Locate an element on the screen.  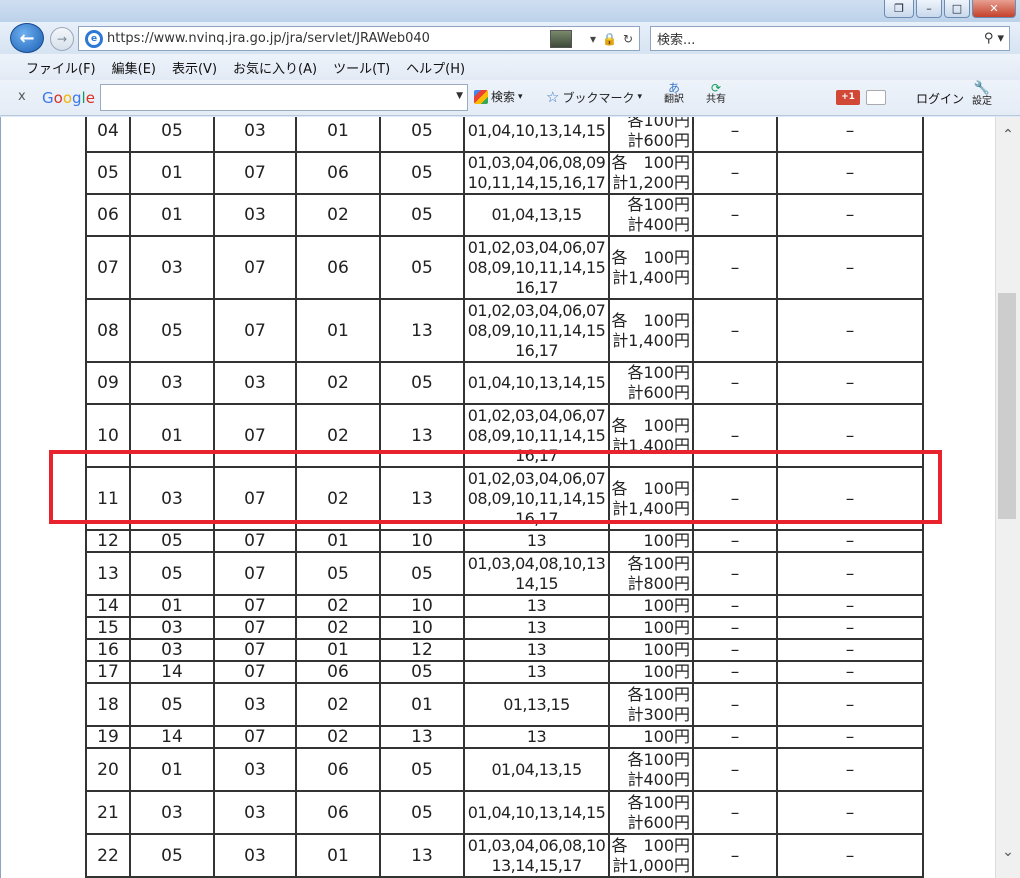
amount-cell: 各 100円 計1,400円 is located at coordinates (651, 330).